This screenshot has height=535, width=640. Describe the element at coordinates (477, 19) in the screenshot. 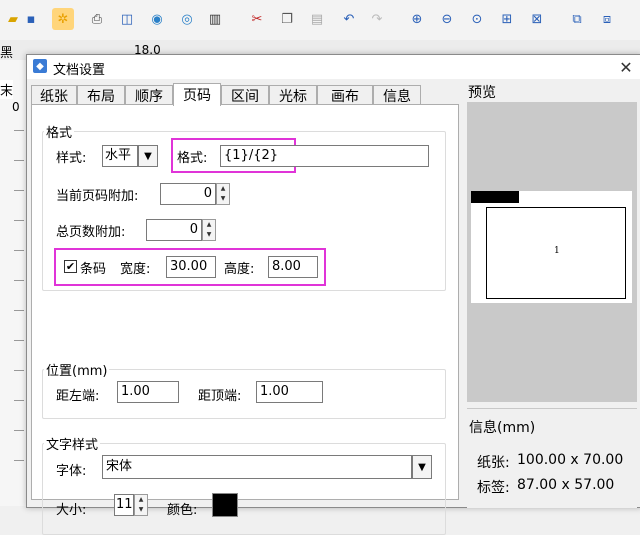

I see `zoom-fit-icon: ⊙` at that location.